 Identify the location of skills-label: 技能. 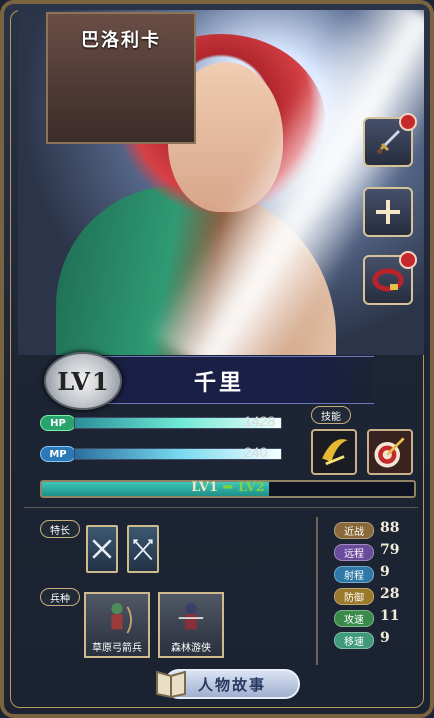
(331, 415).